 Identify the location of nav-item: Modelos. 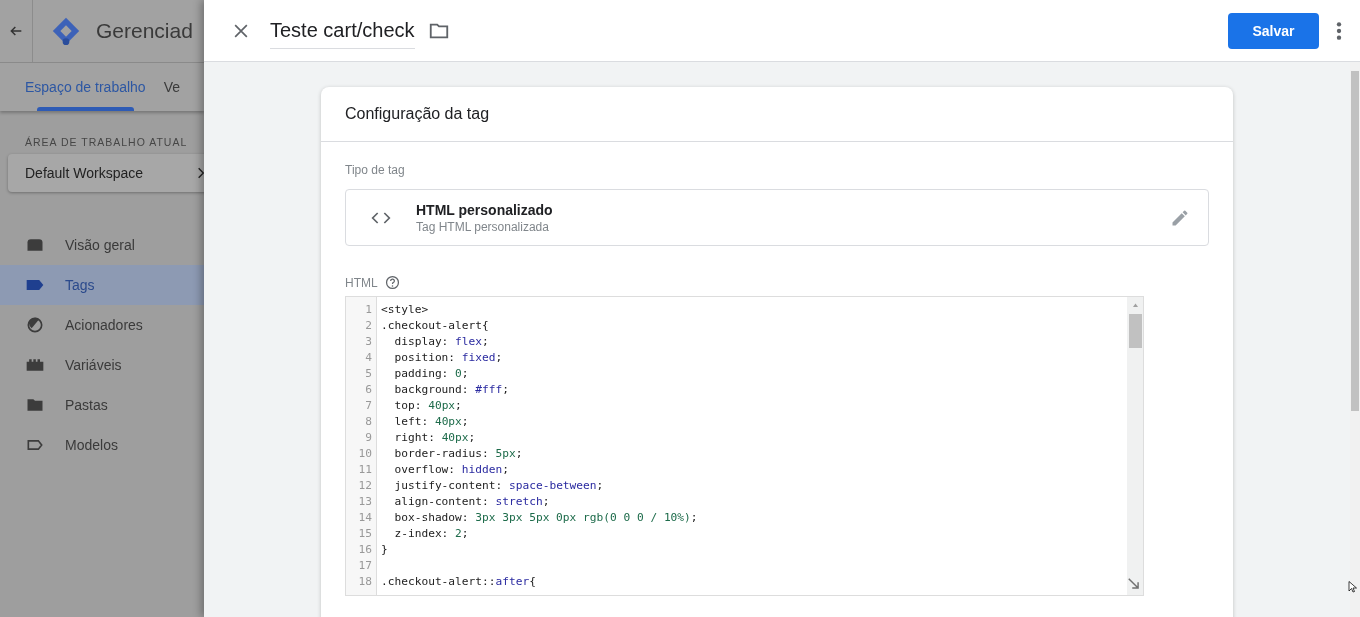
(102, 445).